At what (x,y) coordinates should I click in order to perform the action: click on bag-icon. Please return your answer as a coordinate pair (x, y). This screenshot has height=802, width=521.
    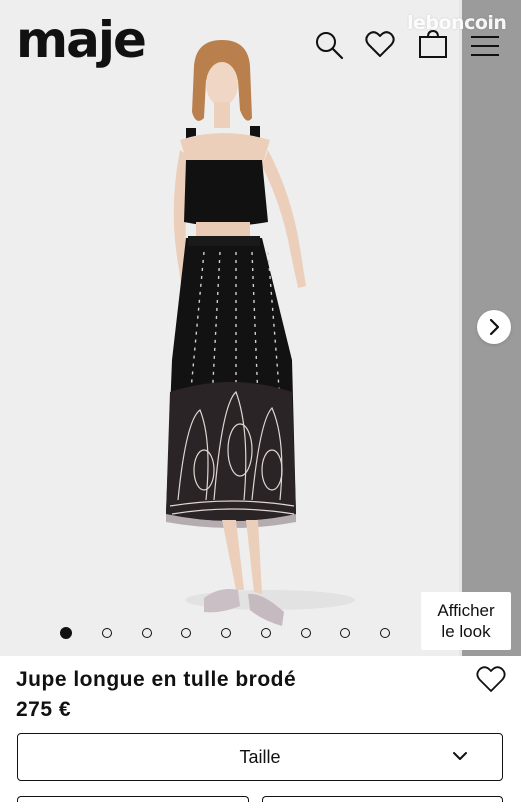
    Looking at the image, I should click on (433, 46).